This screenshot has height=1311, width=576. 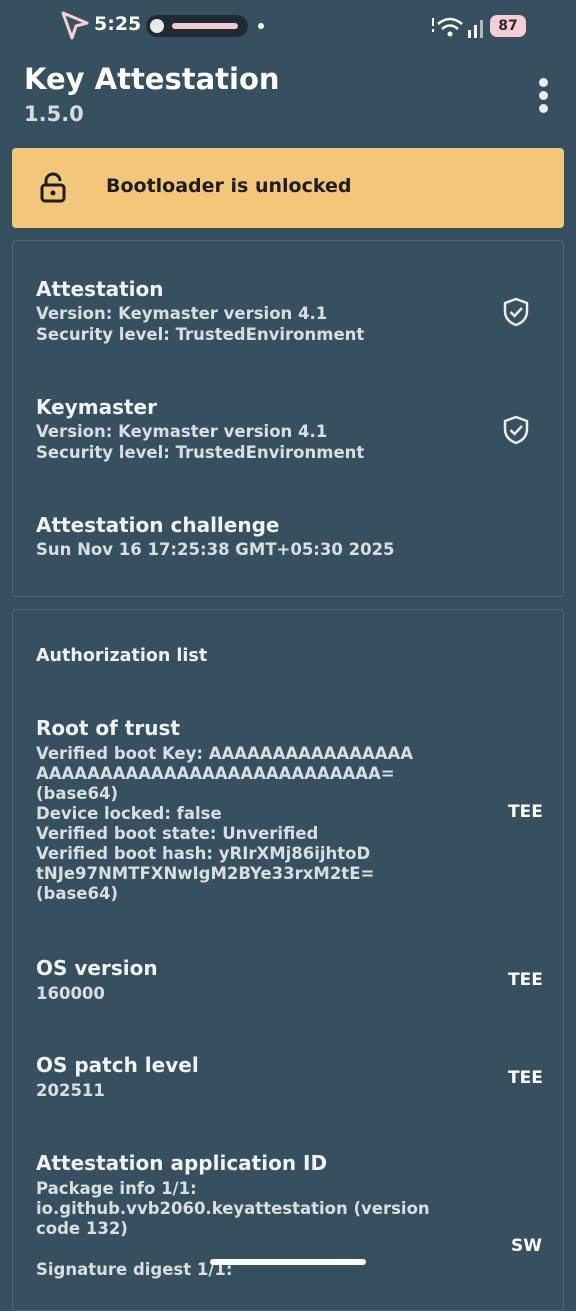 I want to click on security-tag: SW, so click(x=526, y=1246).